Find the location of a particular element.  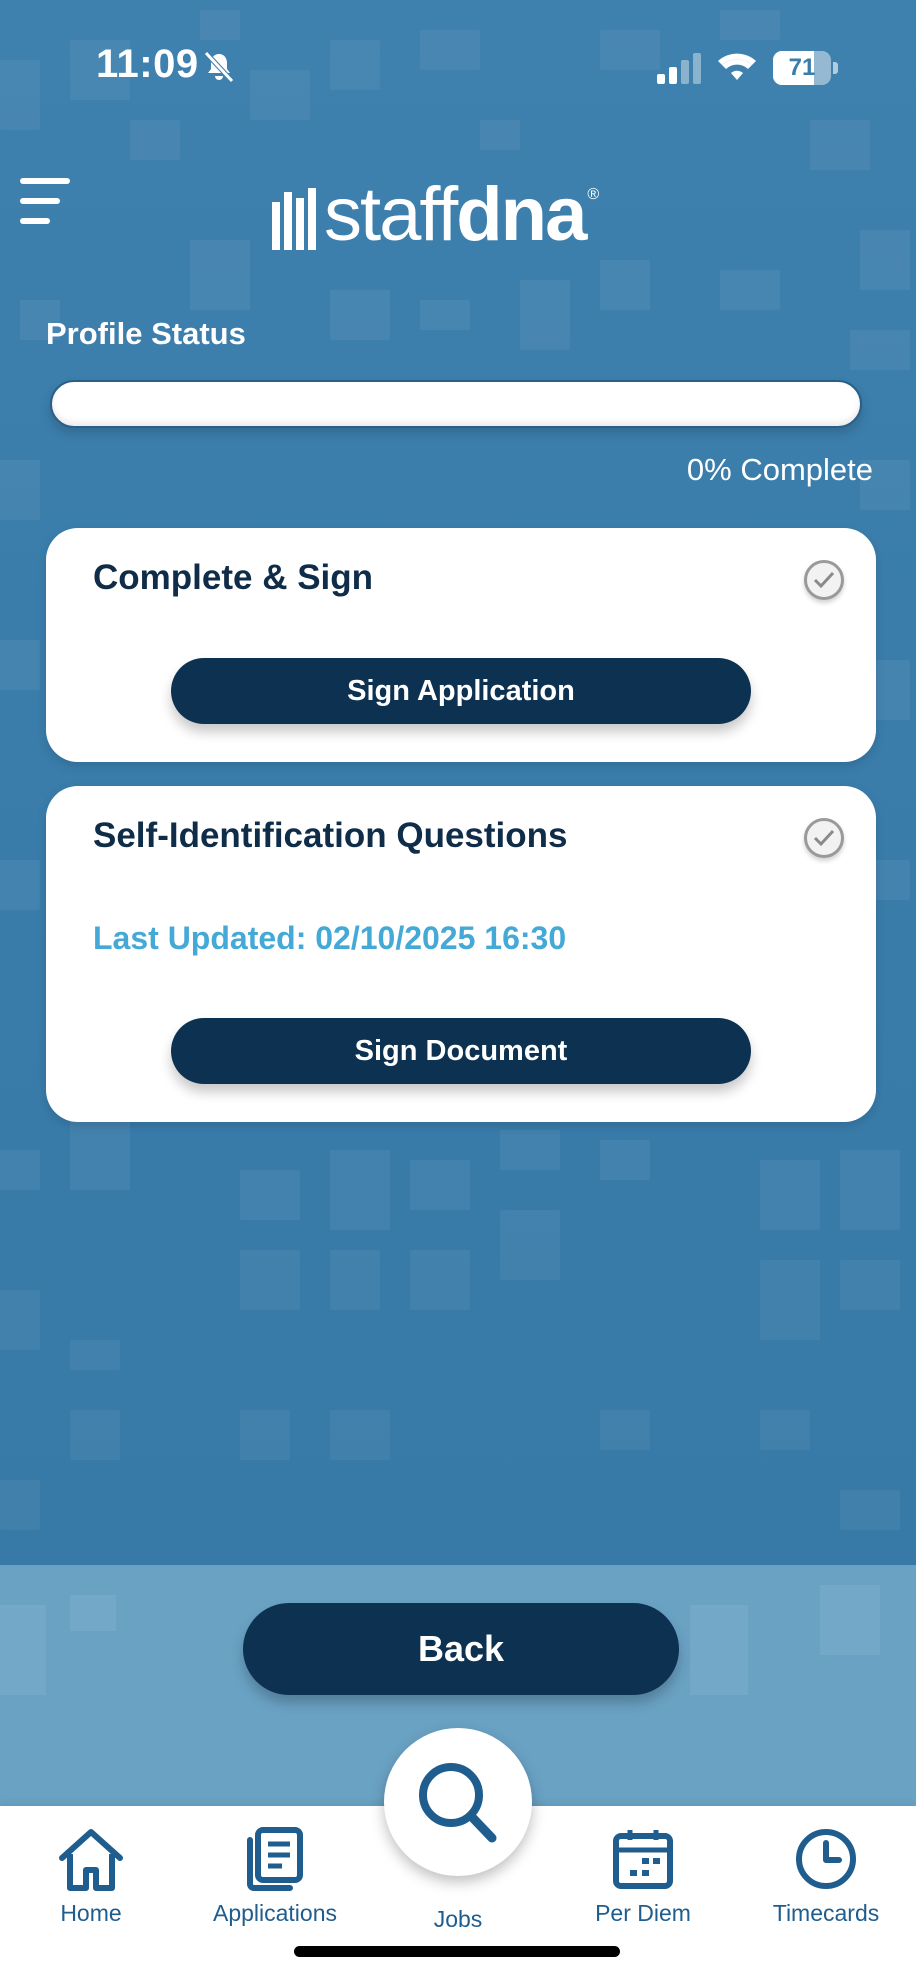

tab-jobs-label: Jobs is located at coordinates (458, 1919).